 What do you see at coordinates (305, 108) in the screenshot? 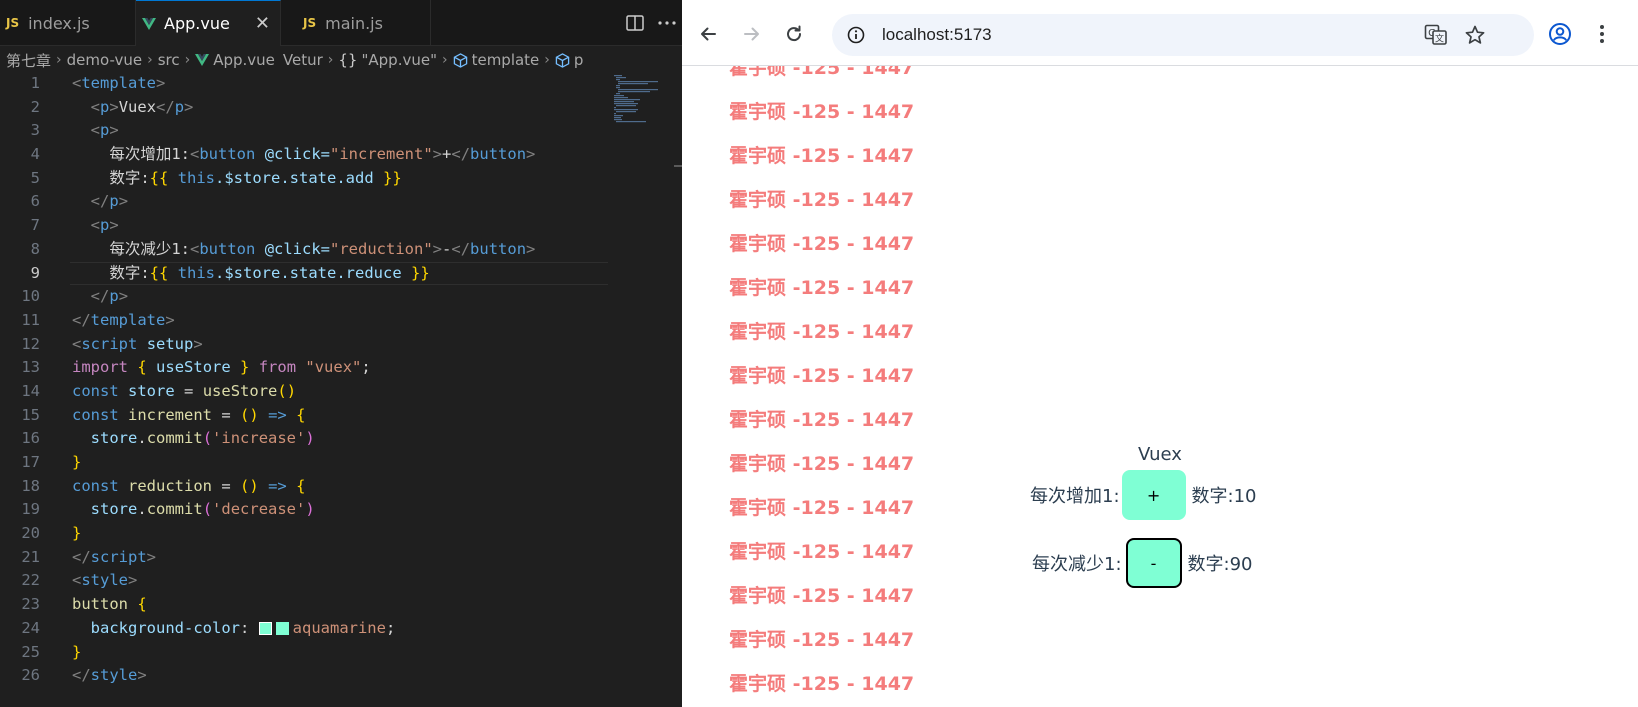
I see `code-line: 2 <p>Vuex</p>` at bounding box center [305, 108].